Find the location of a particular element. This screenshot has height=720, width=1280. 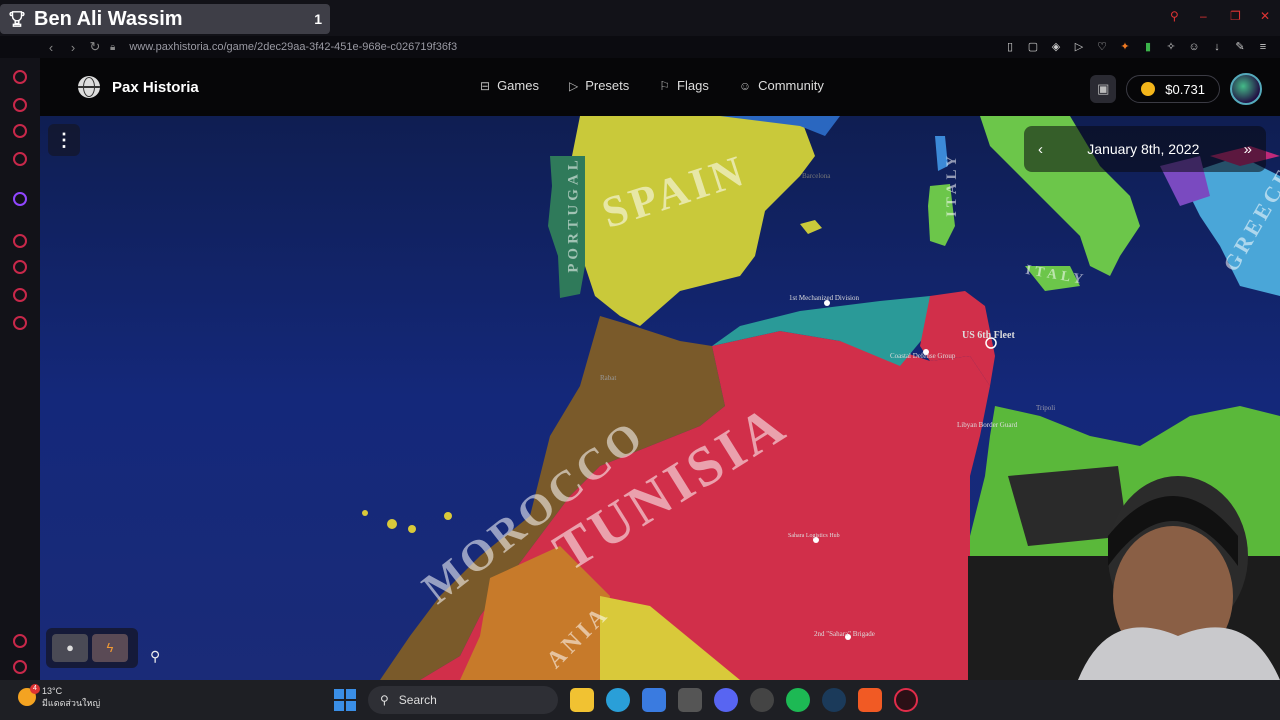

action-button: ϟ is located at coordinates (110, 648).